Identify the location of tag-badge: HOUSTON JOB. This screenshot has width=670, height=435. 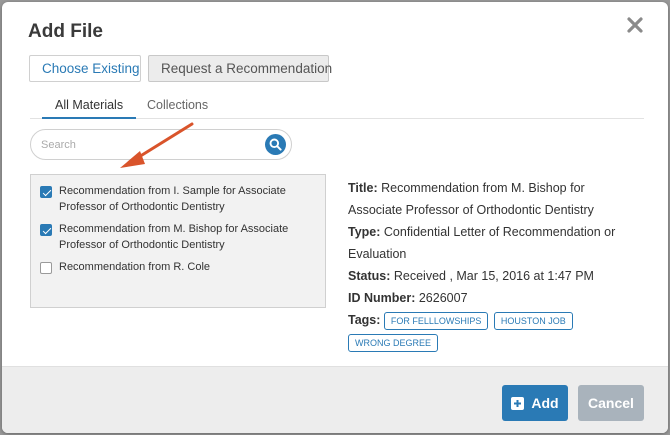
(533, 320).